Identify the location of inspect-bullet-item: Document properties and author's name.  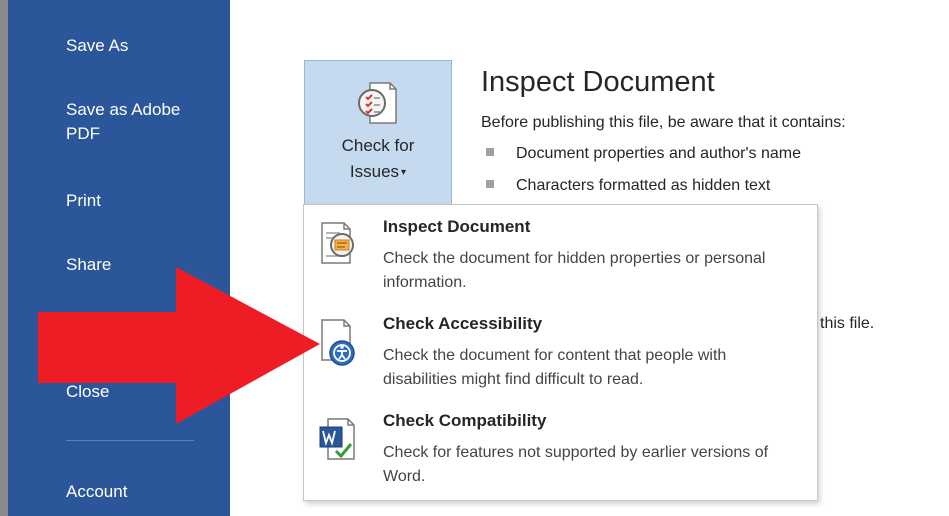
(643, 154).